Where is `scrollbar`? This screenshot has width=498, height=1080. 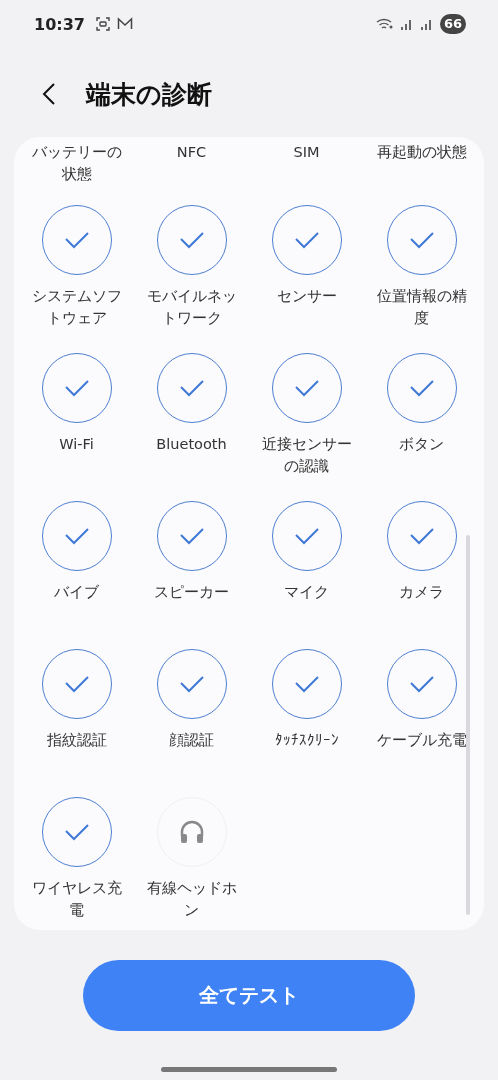 scrollbar is located at coordinates (468, 725).